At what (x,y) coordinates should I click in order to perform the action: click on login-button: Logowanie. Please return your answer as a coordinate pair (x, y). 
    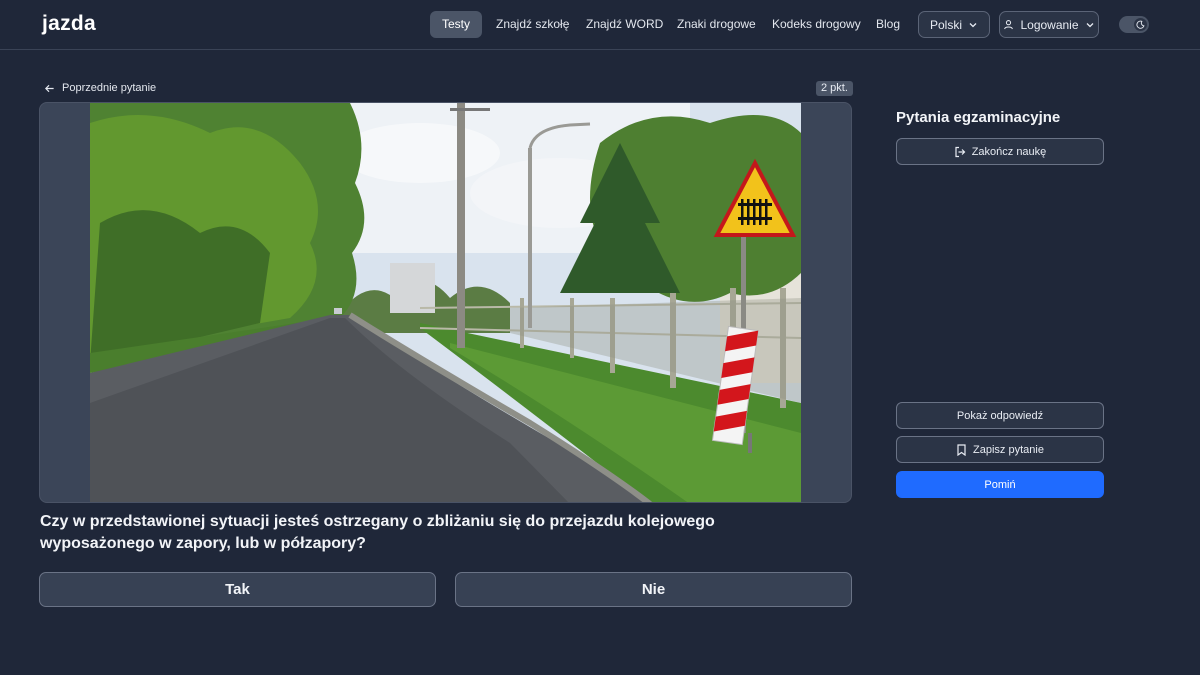
    Looking at the image, I should click on (1049, 24).